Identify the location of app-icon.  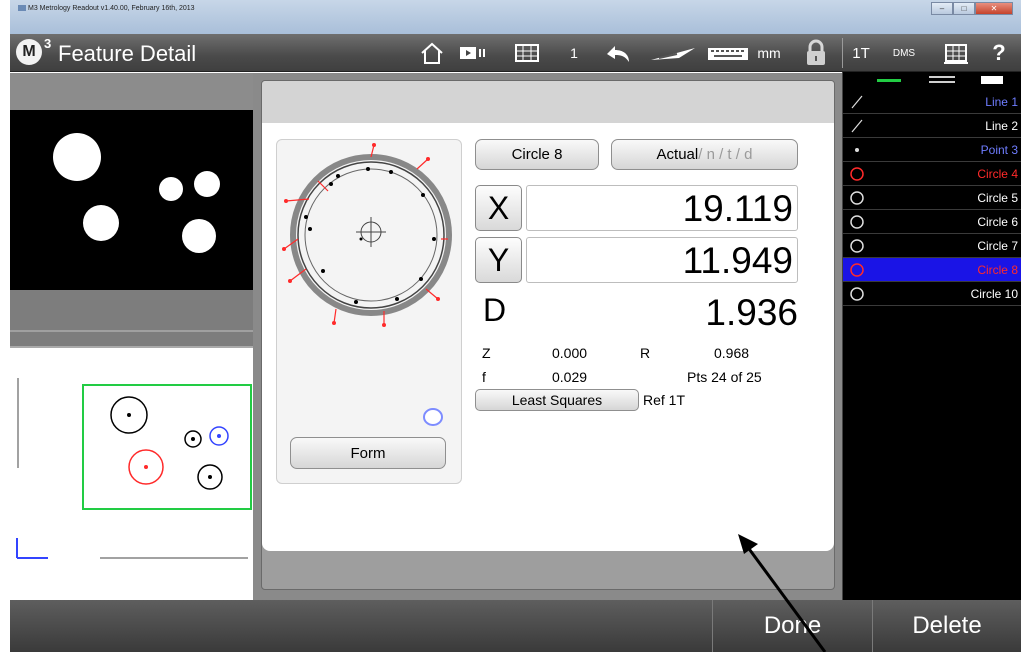
(22, 8).